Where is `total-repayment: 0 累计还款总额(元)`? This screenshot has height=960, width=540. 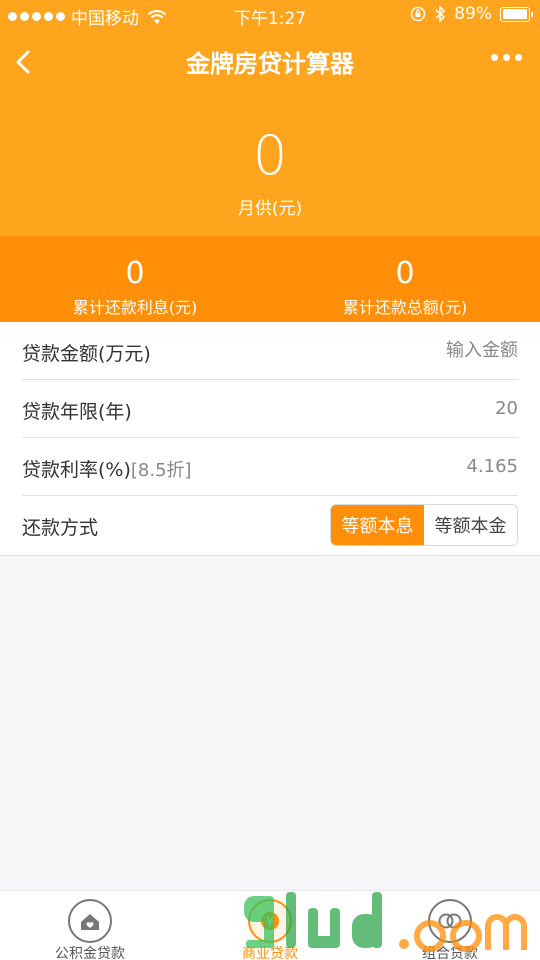
total-repayment: 0 累计还款总额(元) is located at coordinates (405, 277).